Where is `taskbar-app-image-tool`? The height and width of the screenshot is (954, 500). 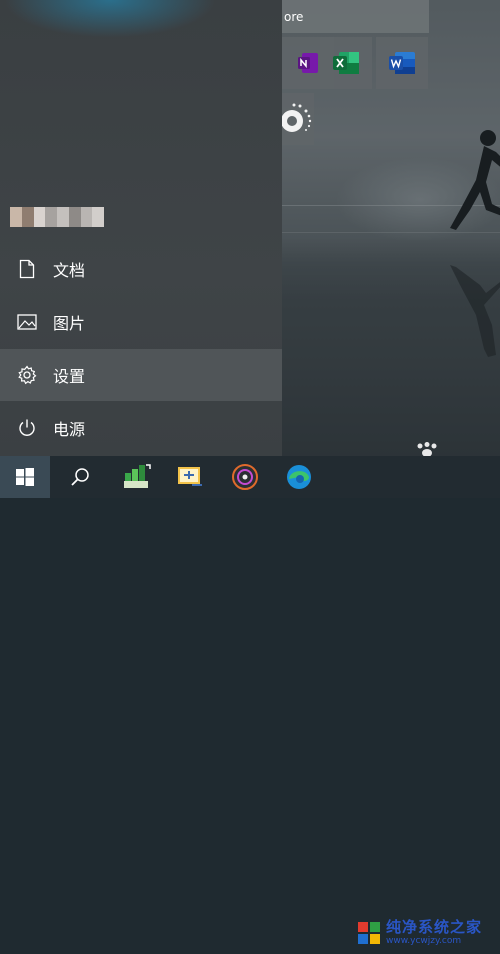 taskbar-app-image-tool is located at coordinates (190, 477).